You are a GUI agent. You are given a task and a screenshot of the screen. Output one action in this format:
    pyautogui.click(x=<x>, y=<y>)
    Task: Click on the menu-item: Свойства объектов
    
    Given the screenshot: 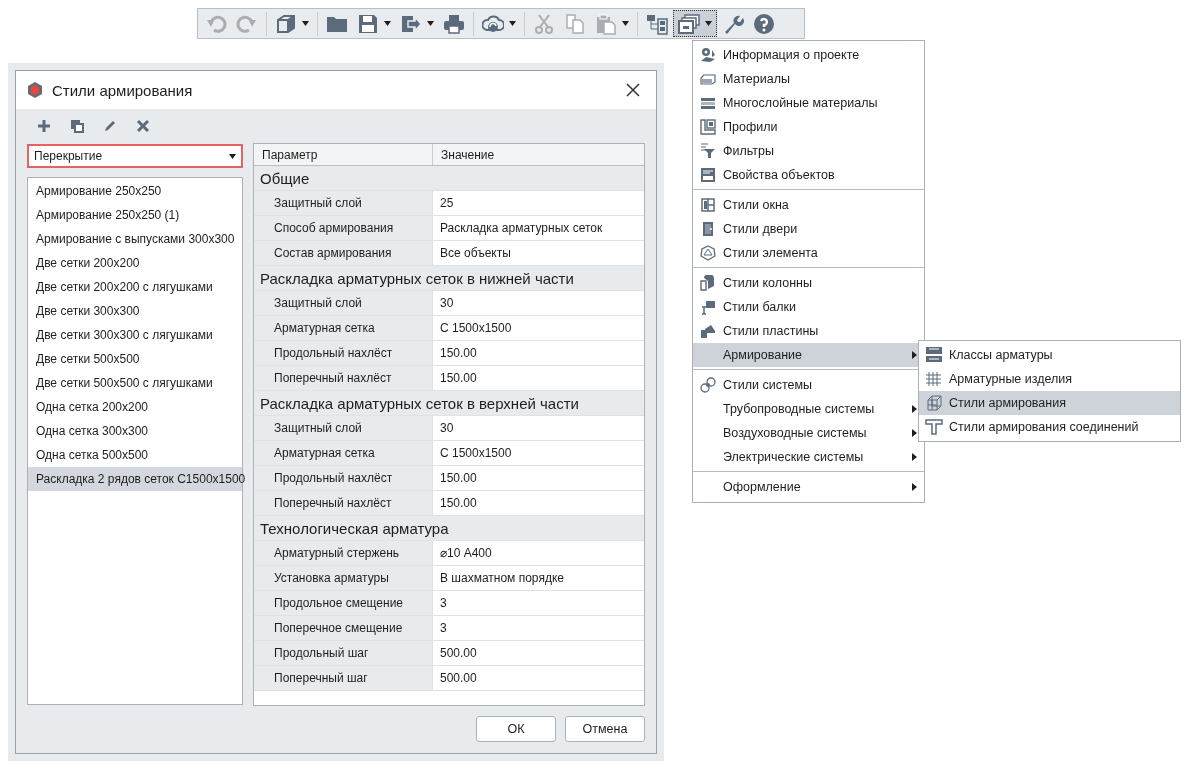 What is the action you would take?
    pyautogui.click(x=808, y=175)
    